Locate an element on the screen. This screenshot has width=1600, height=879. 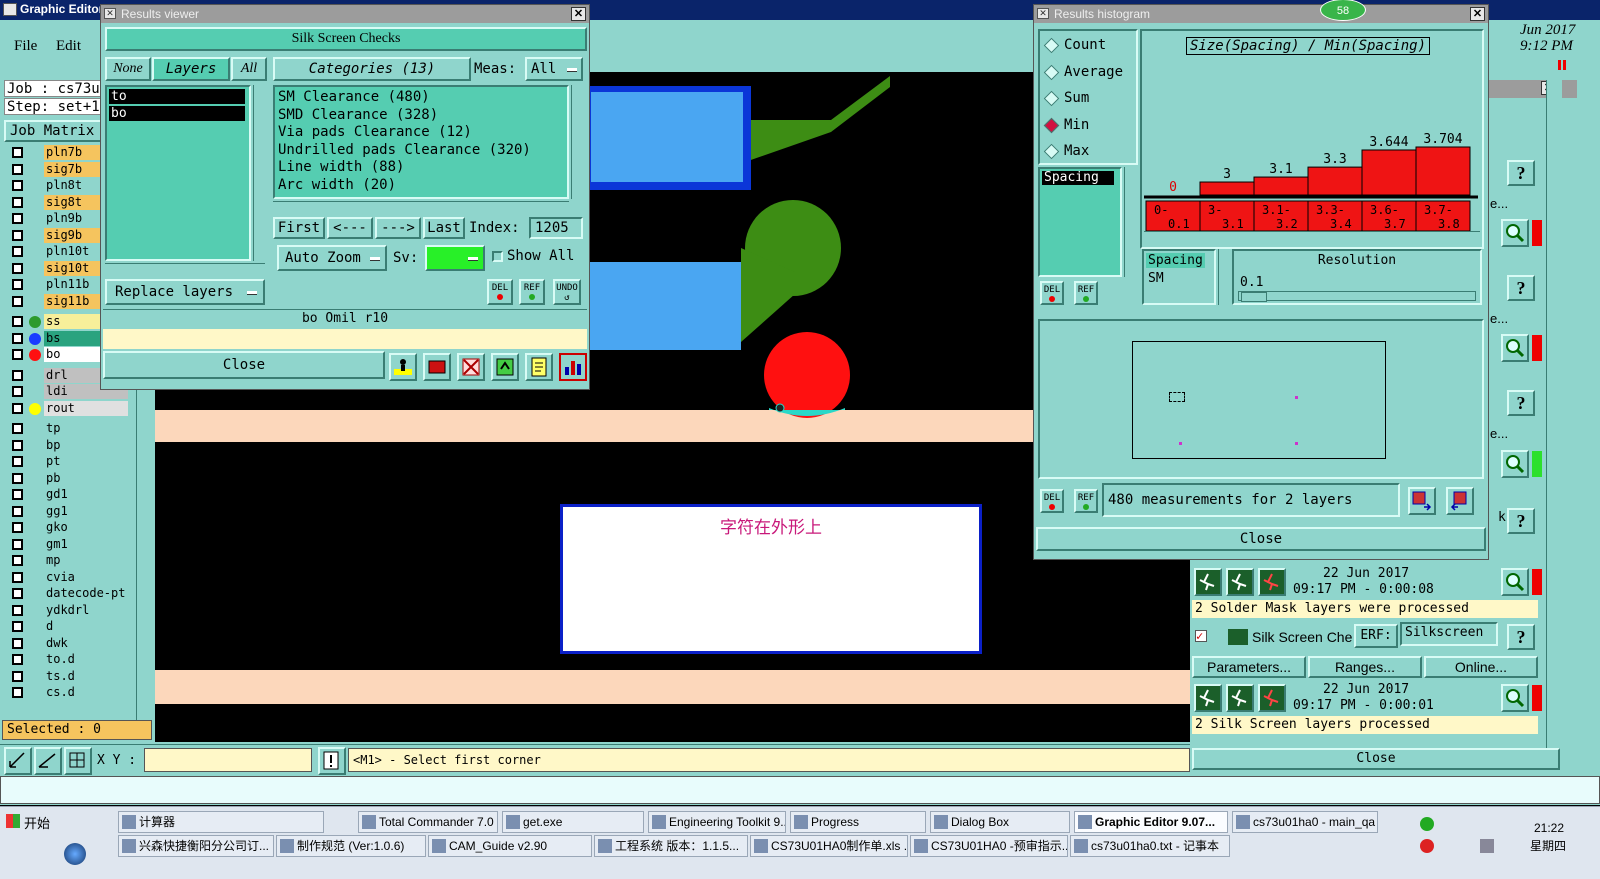
windows-orb-icon is located at coordinates (75, 854).